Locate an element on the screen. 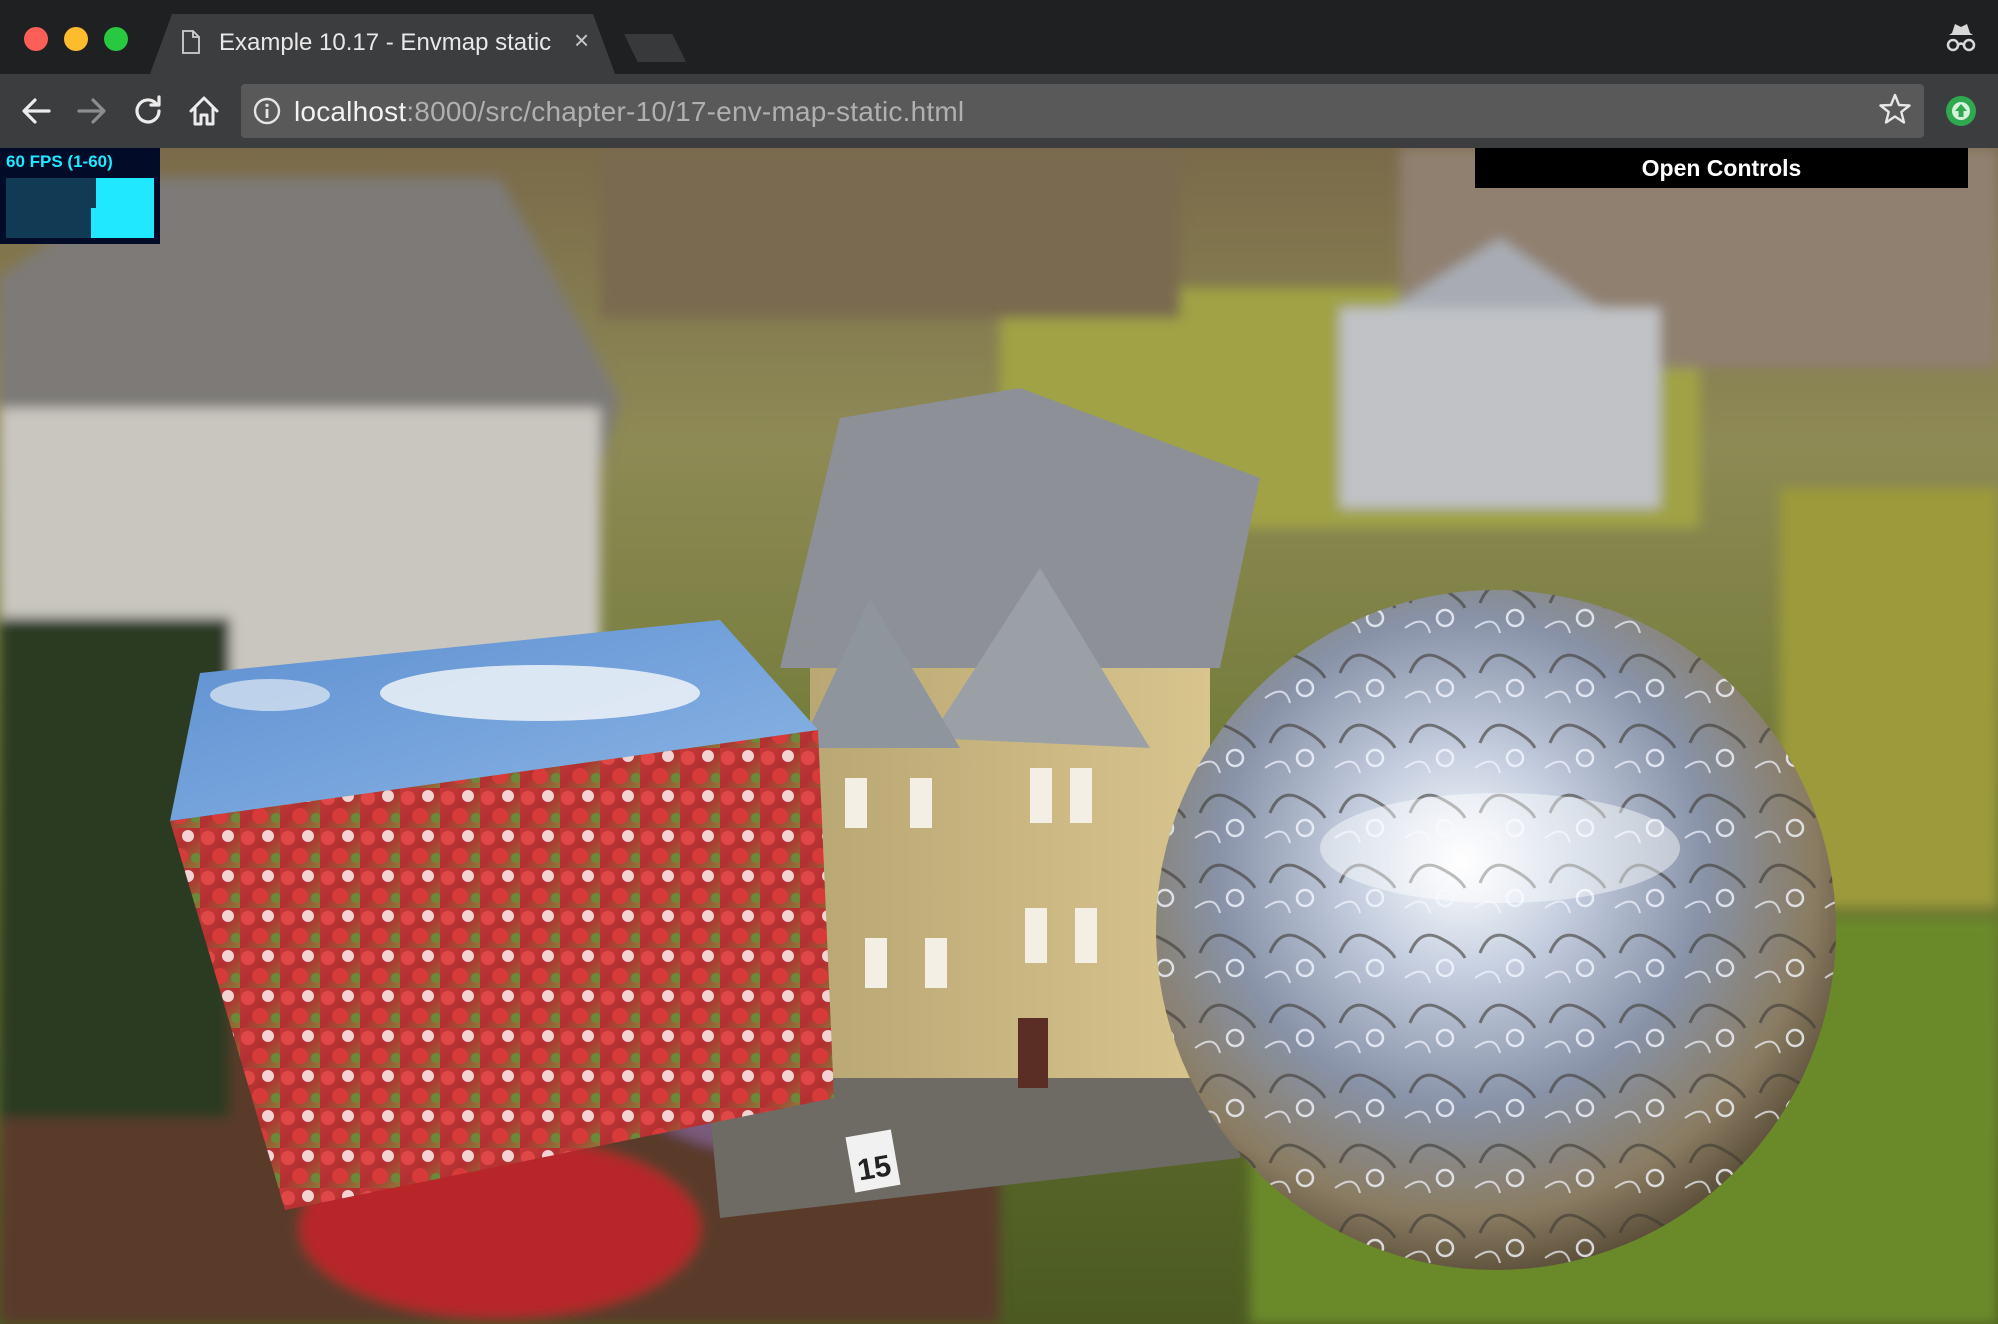  window-minimize-icon is located at coordinates (76, 39).